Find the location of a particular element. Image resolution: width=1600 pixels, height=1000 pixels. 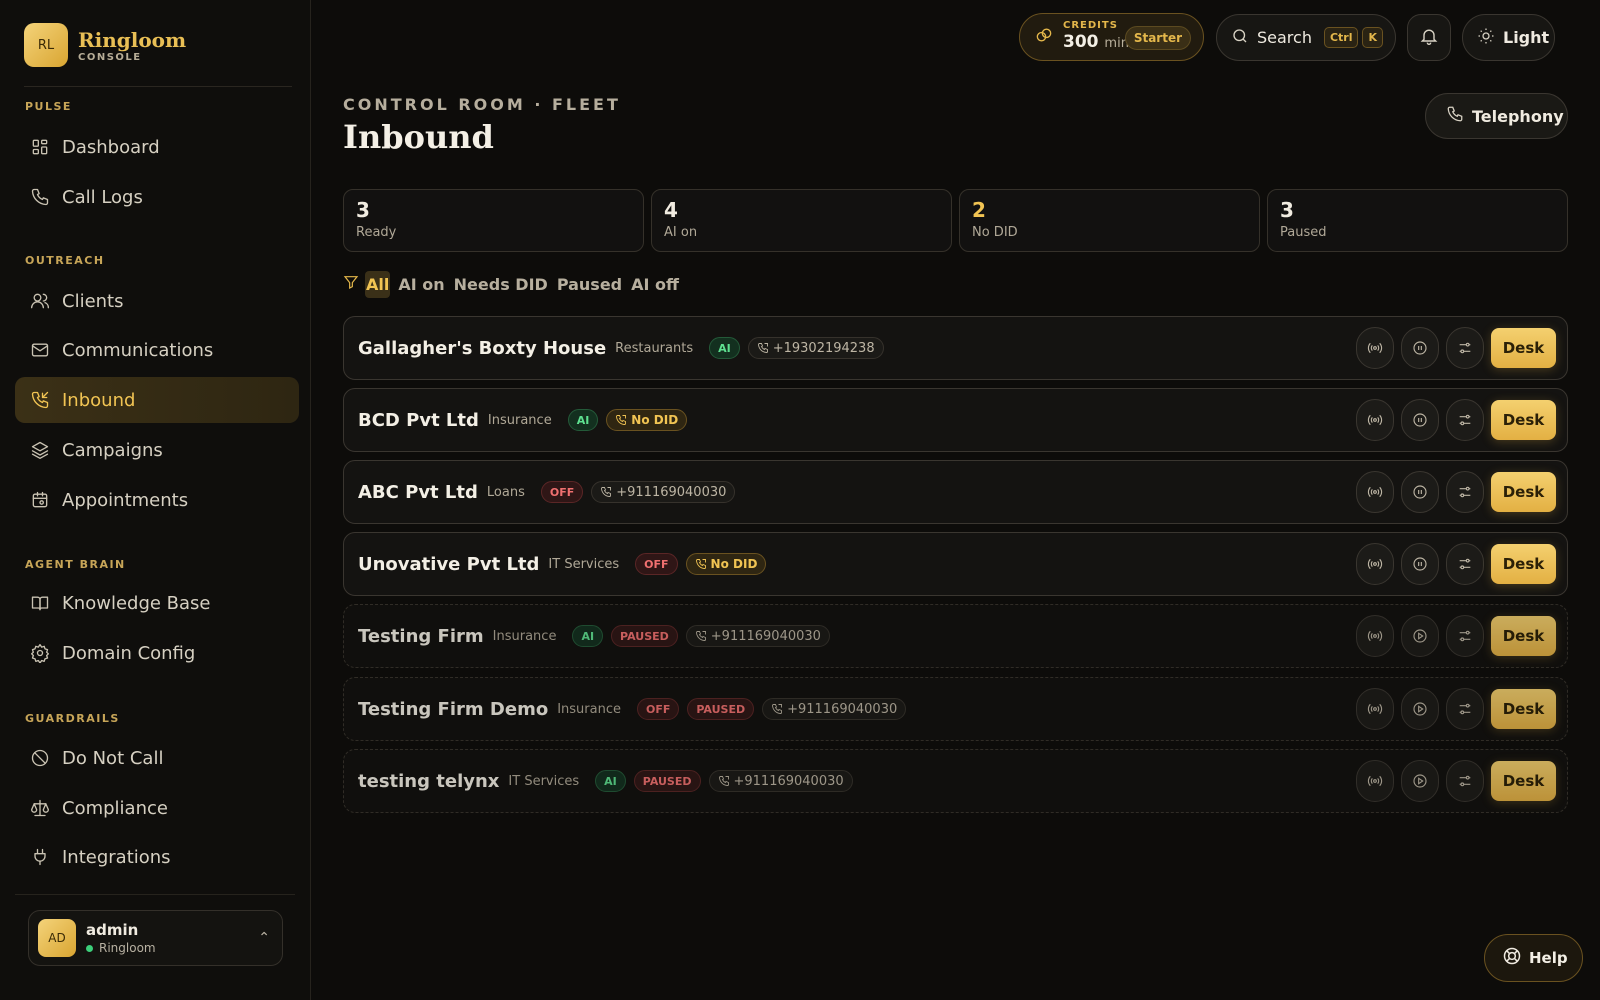

filter-ai-on: AI on is located at coordinates (421, 284).